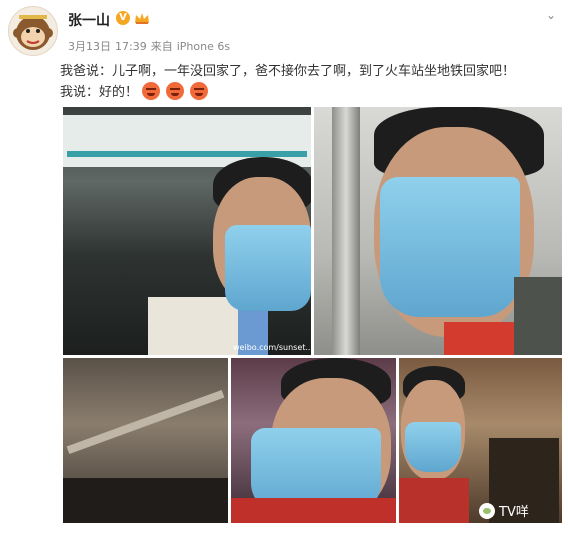 This screenshot has width=568, height=539. What do you see at coordinates (123, 18) in the screenshot?
I see `verified-badge: V` at bounding box center [123, 18].